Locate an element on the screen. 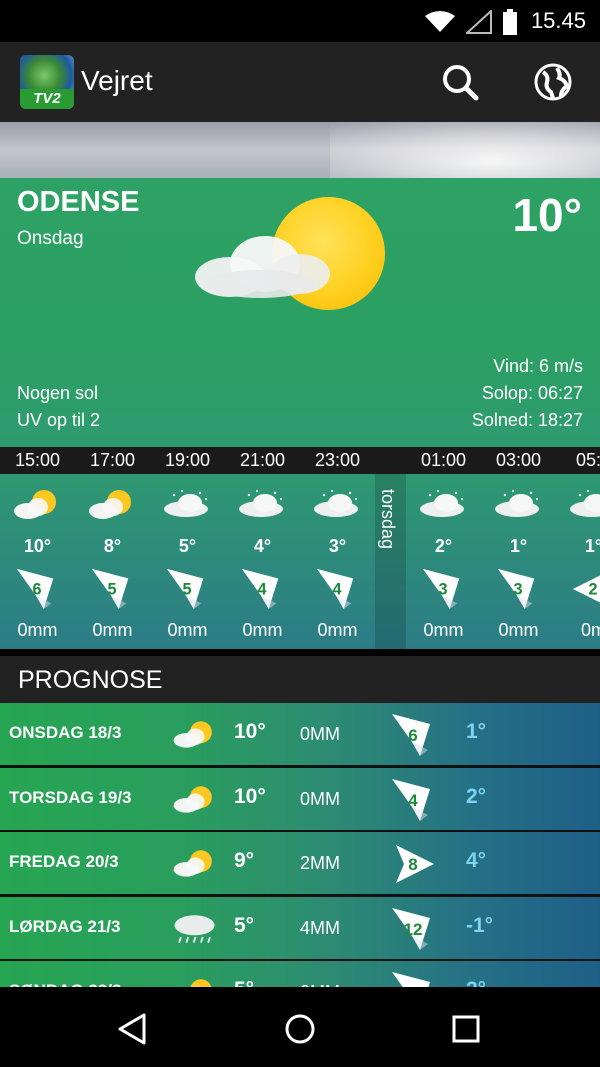  prognose-row: FREDAG 20/3 9° 2MM 8 4° is located at coordinates (300, 863).